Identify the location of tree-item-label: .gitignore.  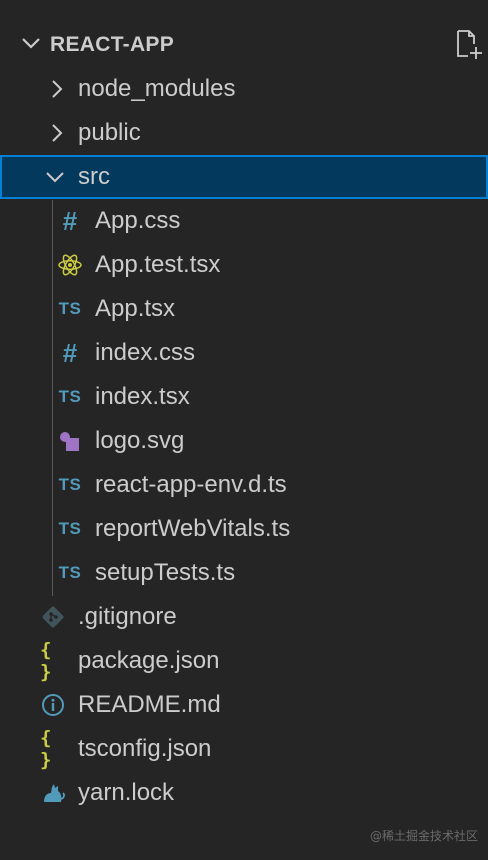
(127, 616).